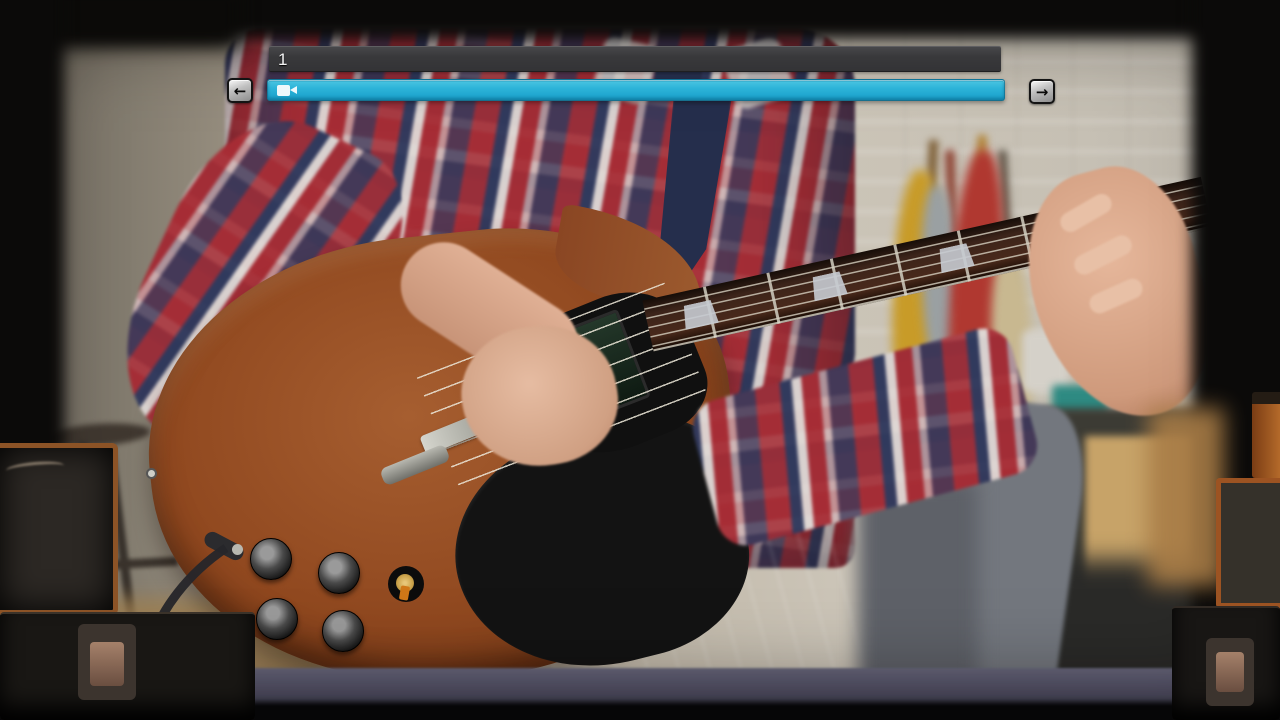  I want to click on video-camera-icon, so click(284, 90).